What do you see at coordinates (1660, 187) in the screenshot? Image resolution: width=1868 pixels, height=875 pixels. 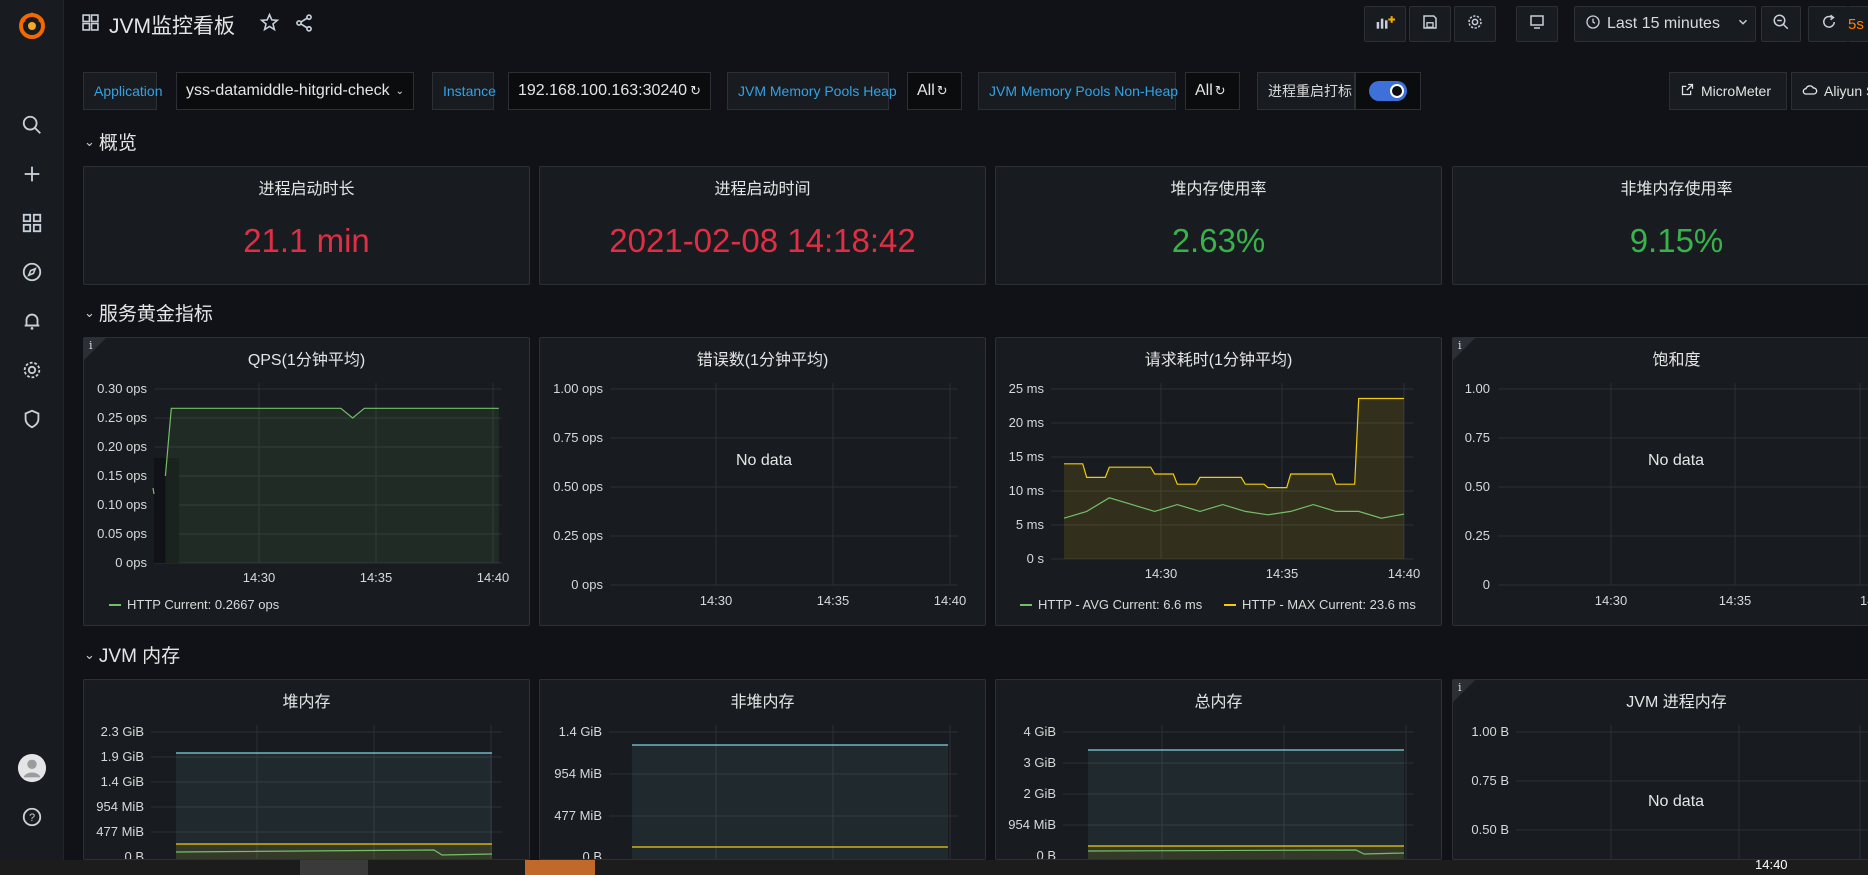 I see `panel-title: 非堆内存使用率` at bounding box center [1660, 187].